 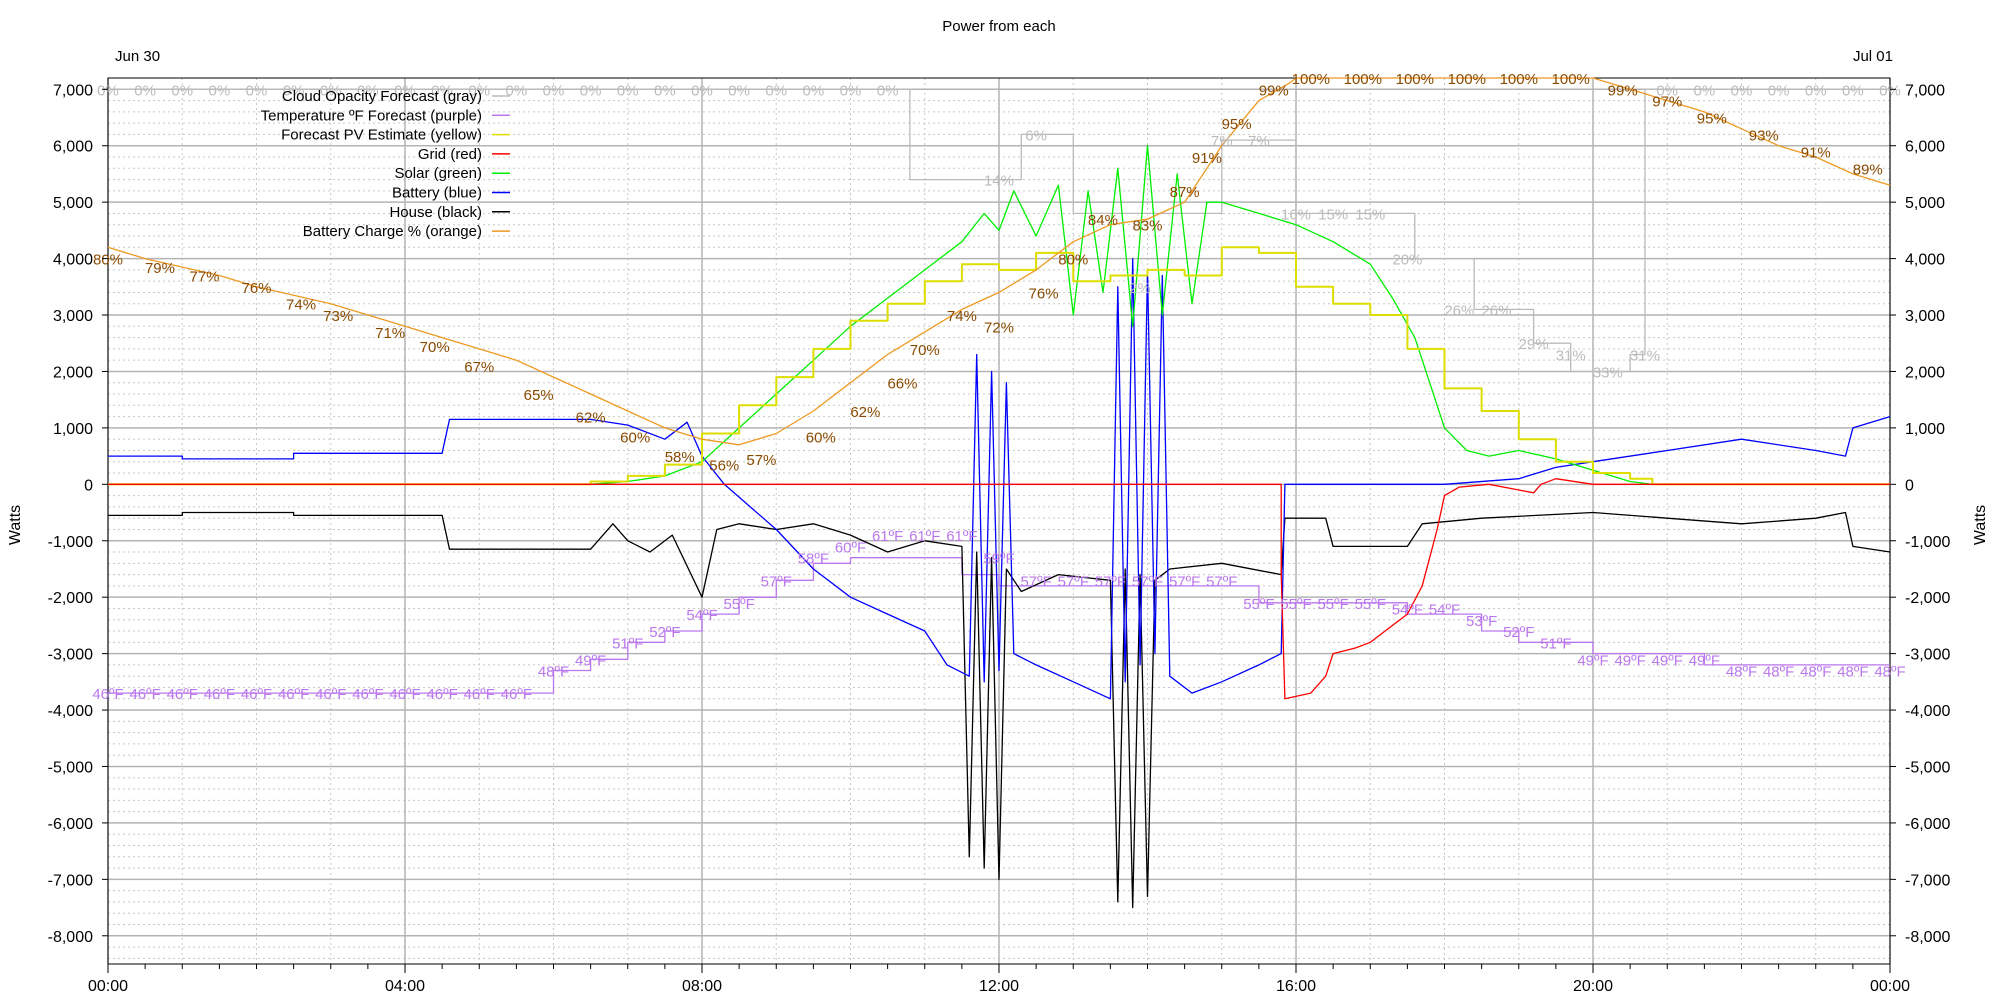 What do you see at coordinates (1103, 220) in the screenshot?
I see `data-label: 84%` at bounding box center [1103, 220].